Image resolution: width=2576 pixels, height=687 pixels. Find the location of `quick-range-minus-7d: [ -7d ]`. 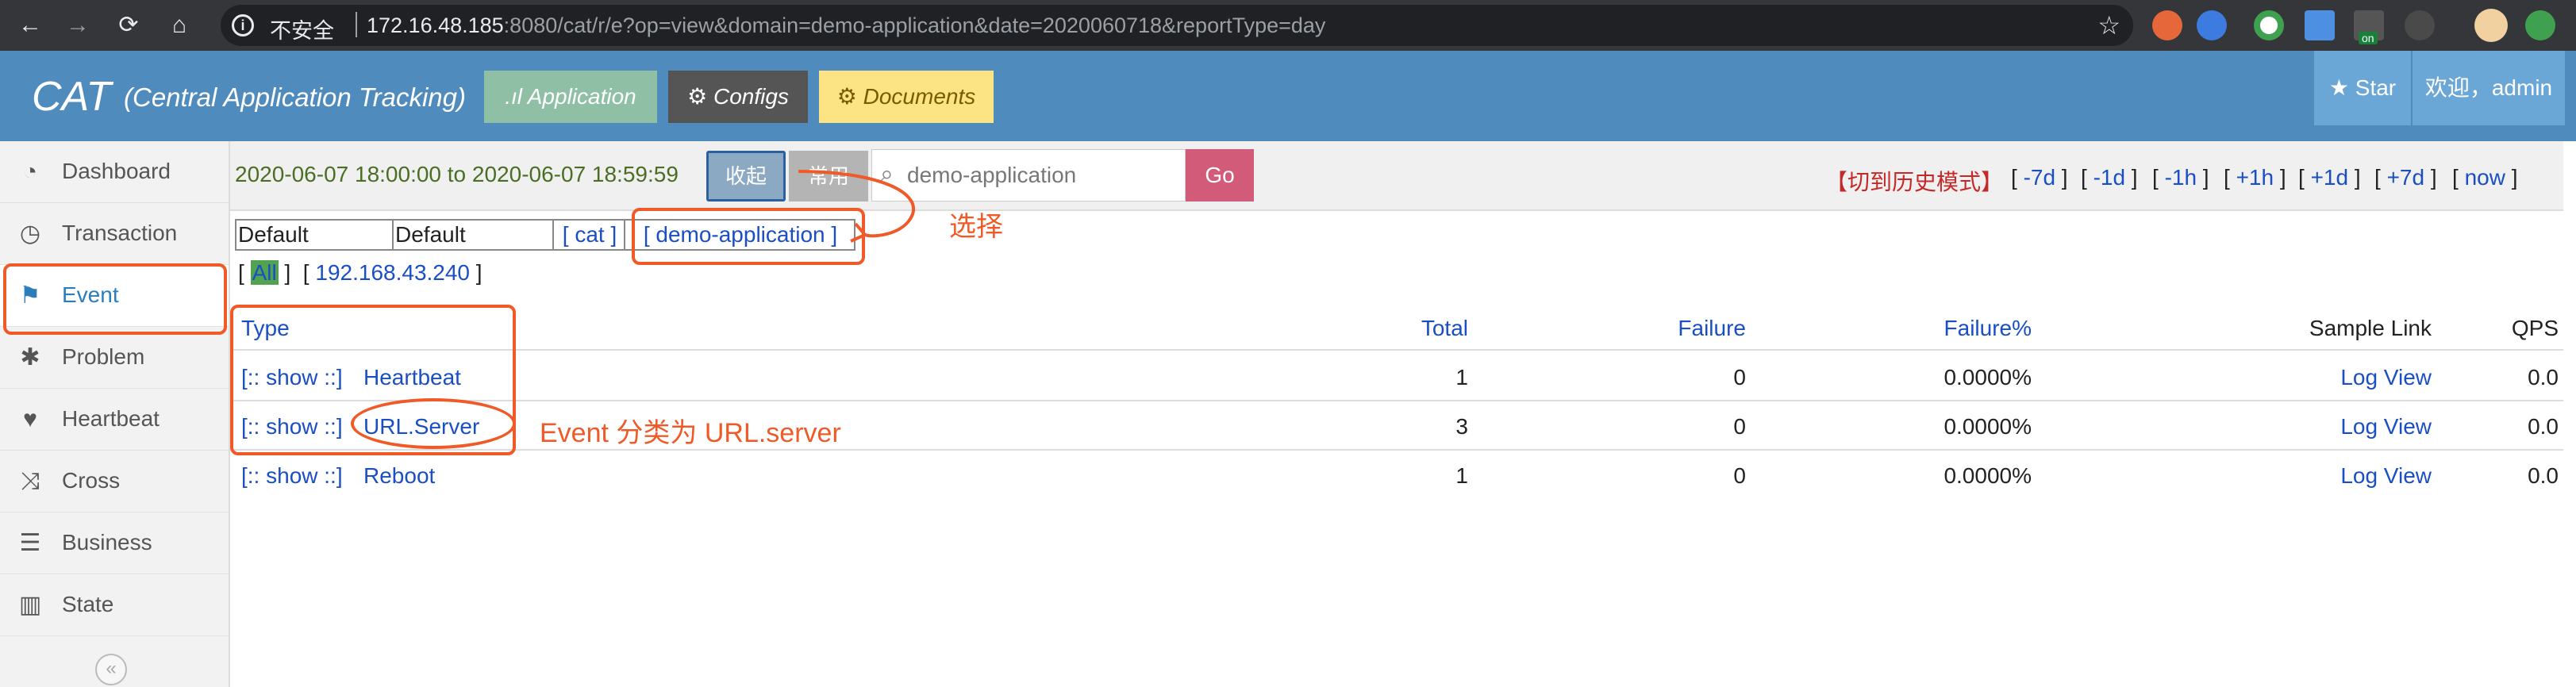

quick-range-minus-7d: [ -7d ] is located at coordinates (2039, 177).